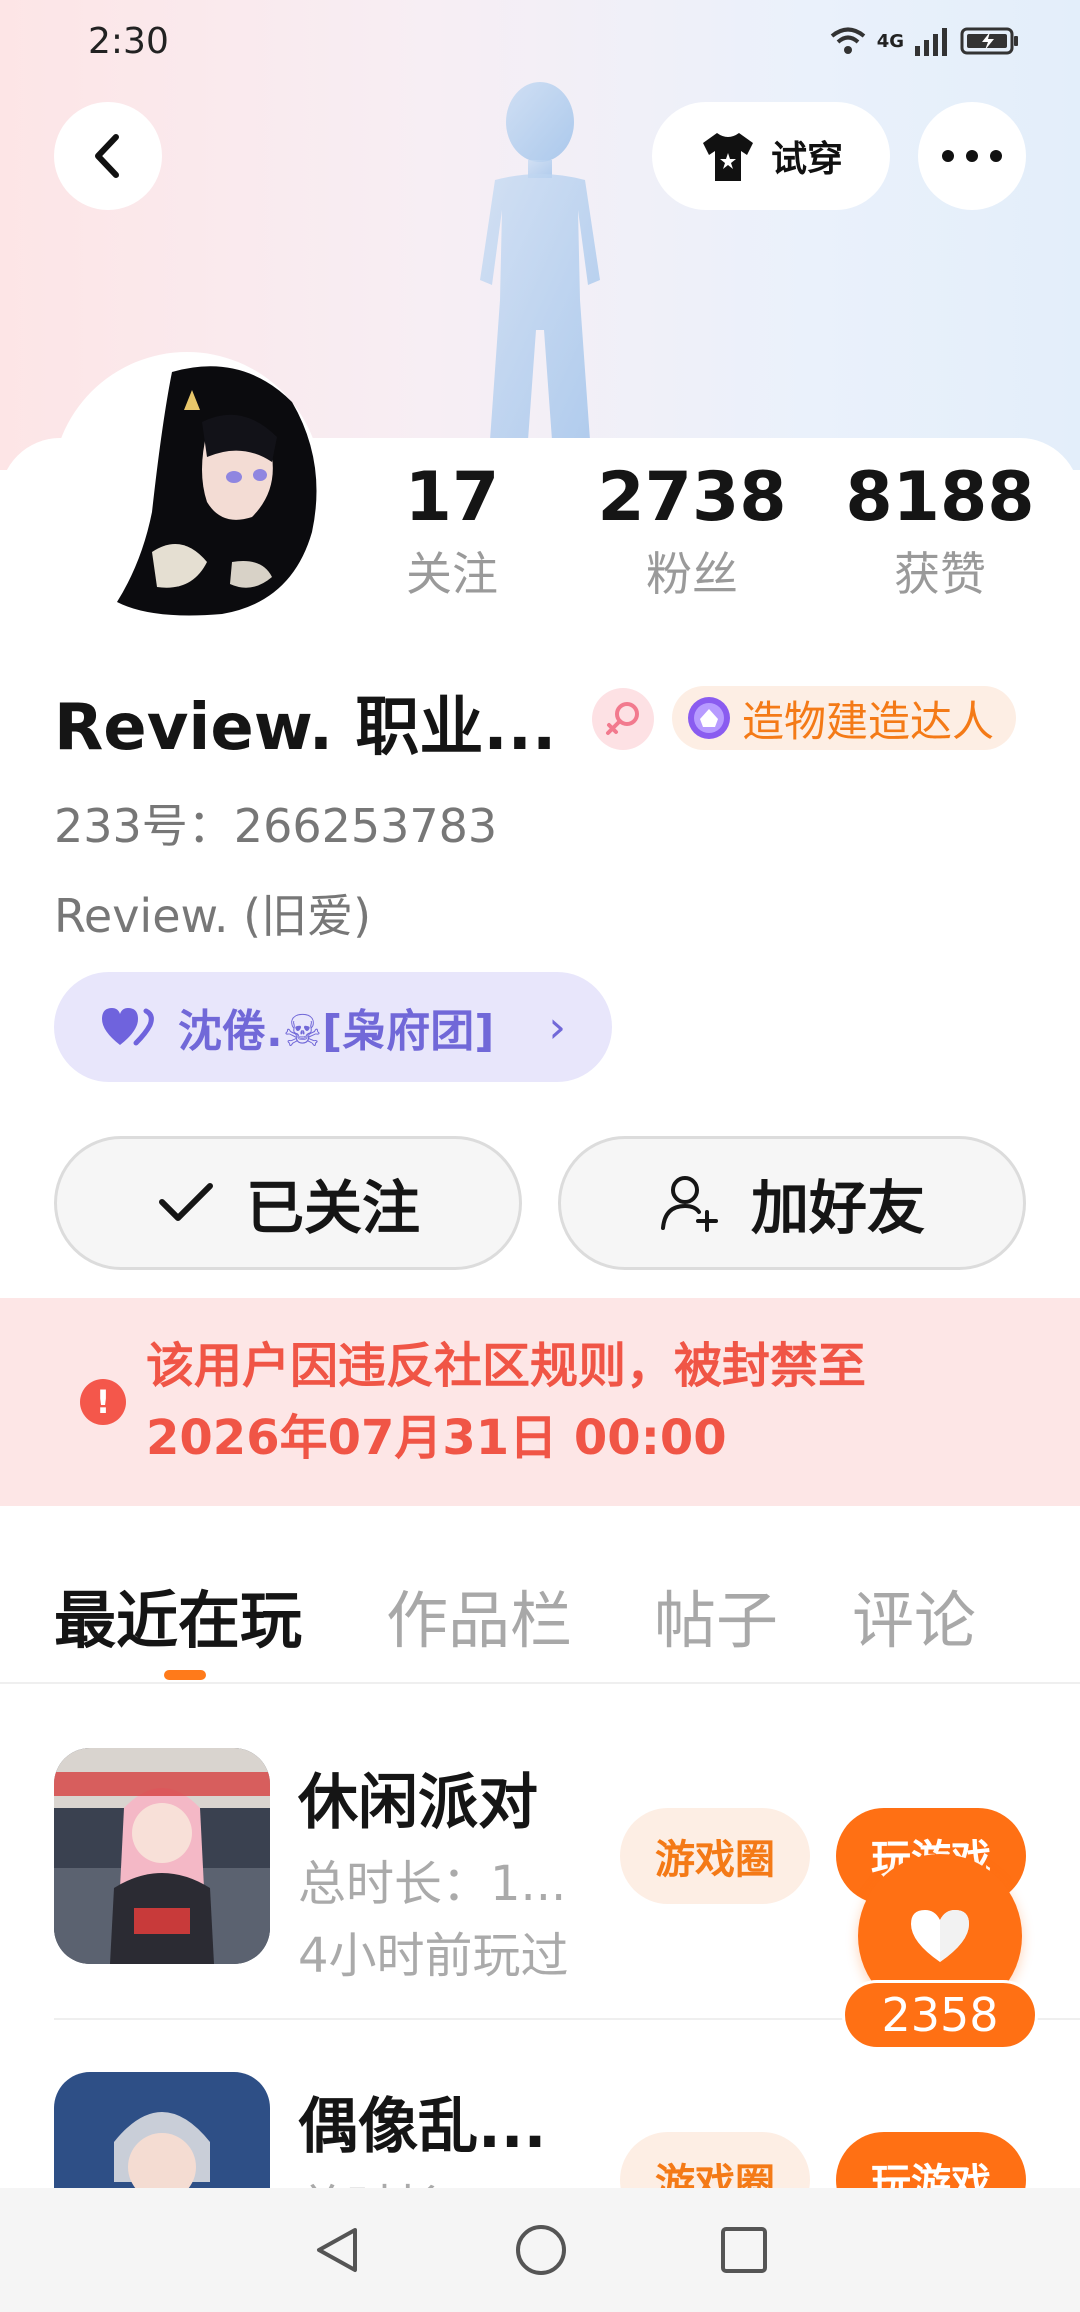 Image resolution: width=1080 pixels, height=2312 pixels. What do you see at coordinates (744, 2250) in the screenshot?
I see `nav-recents-icon` at bounding box center [744, 2250].